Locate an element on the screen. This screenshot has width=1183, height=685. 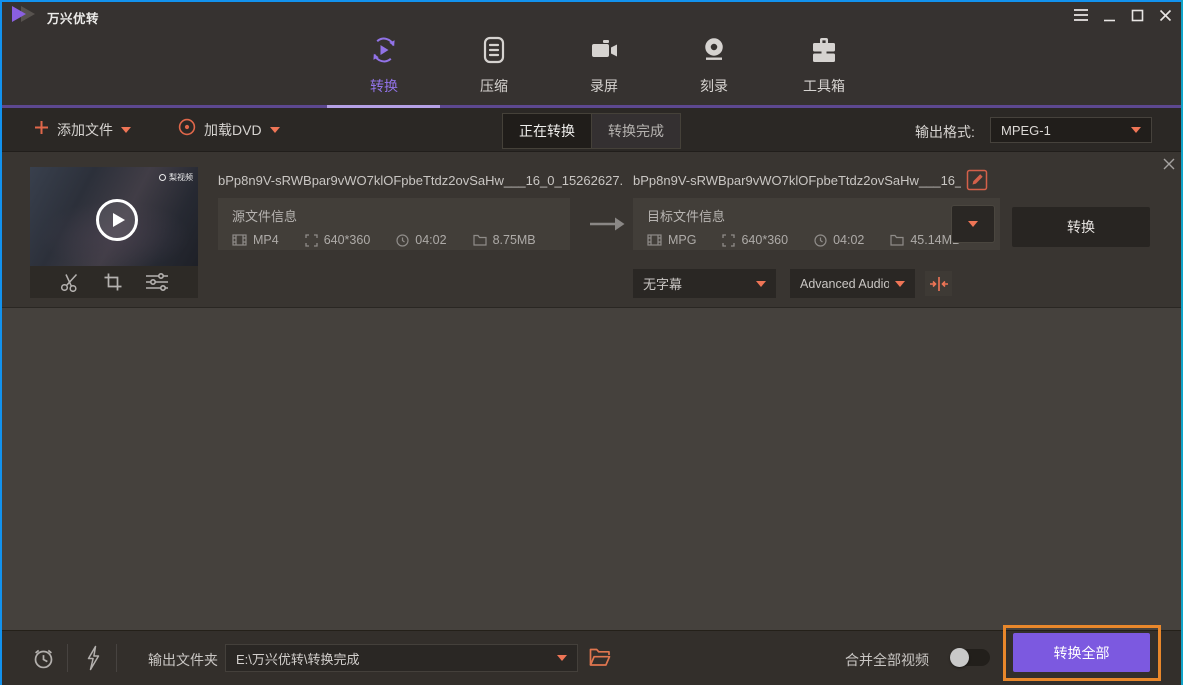
output-folder-path: E:\万兴优转\转换完成 is located at coordinates (298, 659).